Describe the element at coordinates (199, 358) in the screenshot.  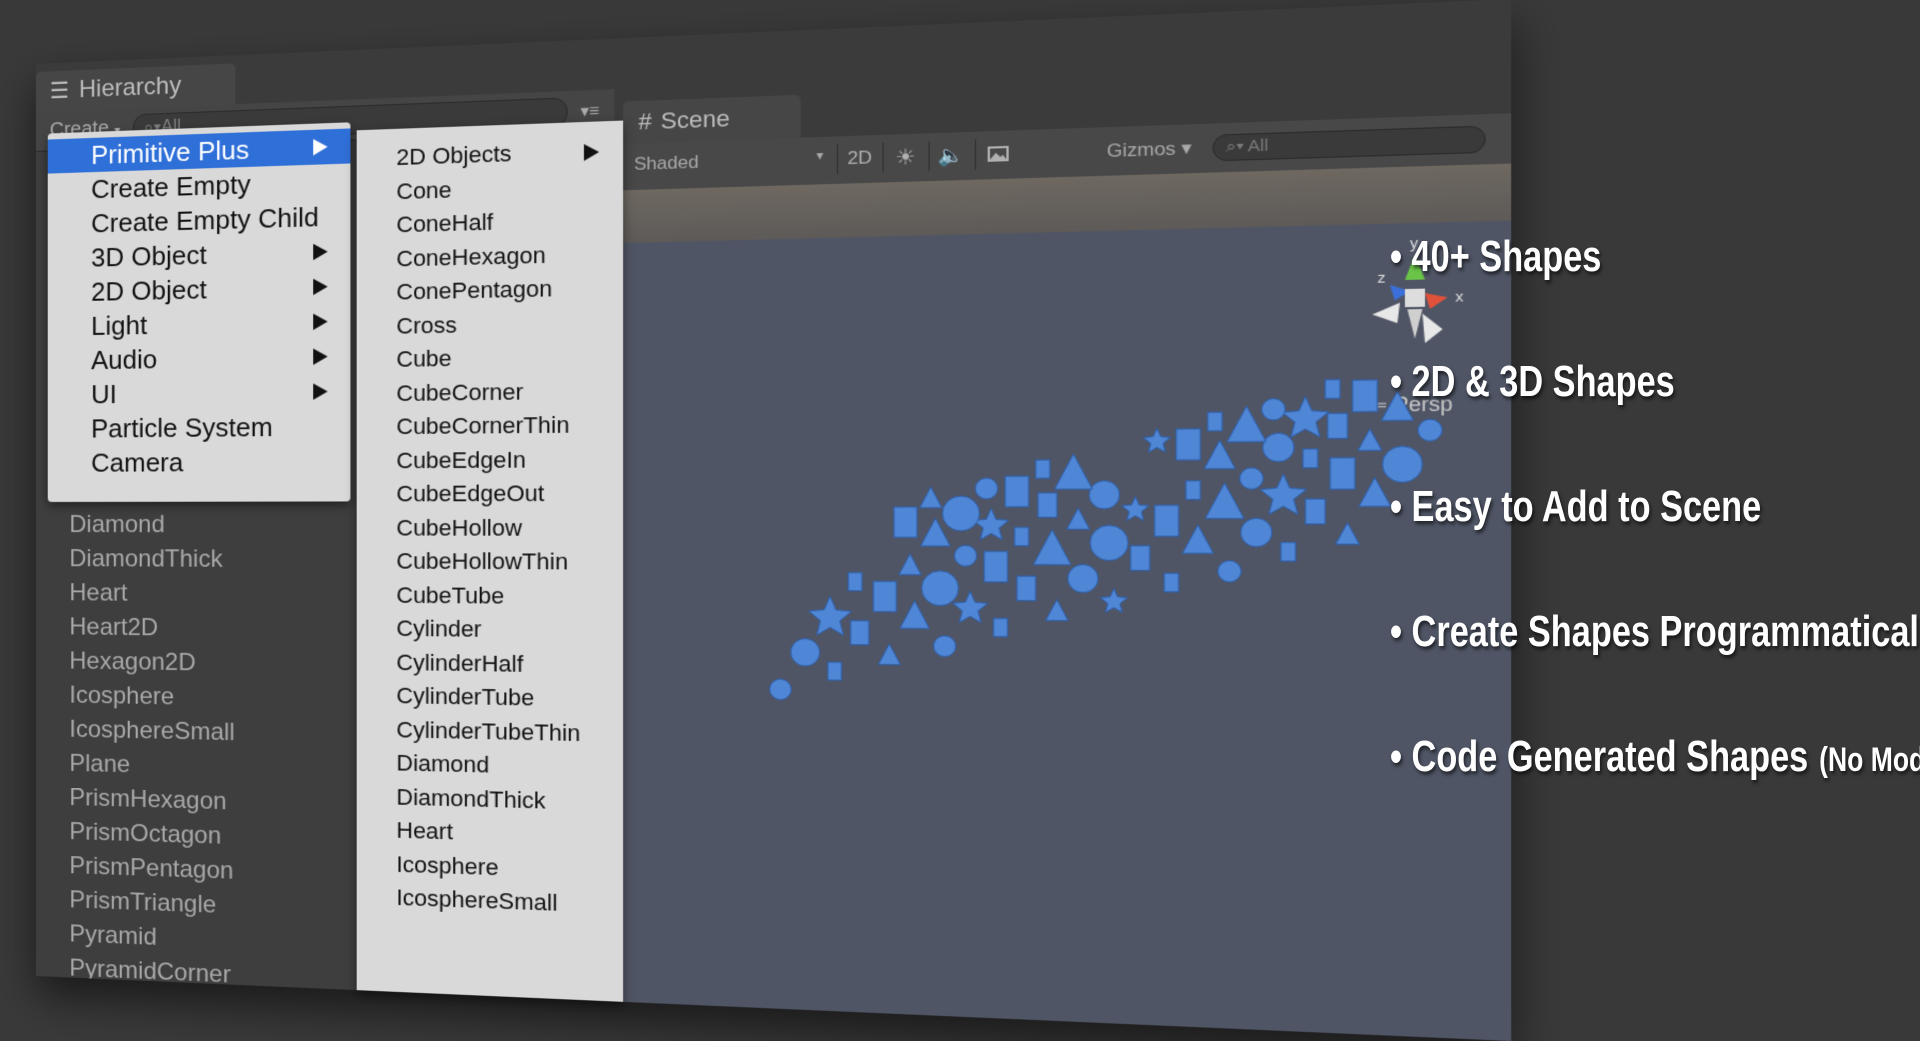
I see `menu-item-audio: Audio` at that location.